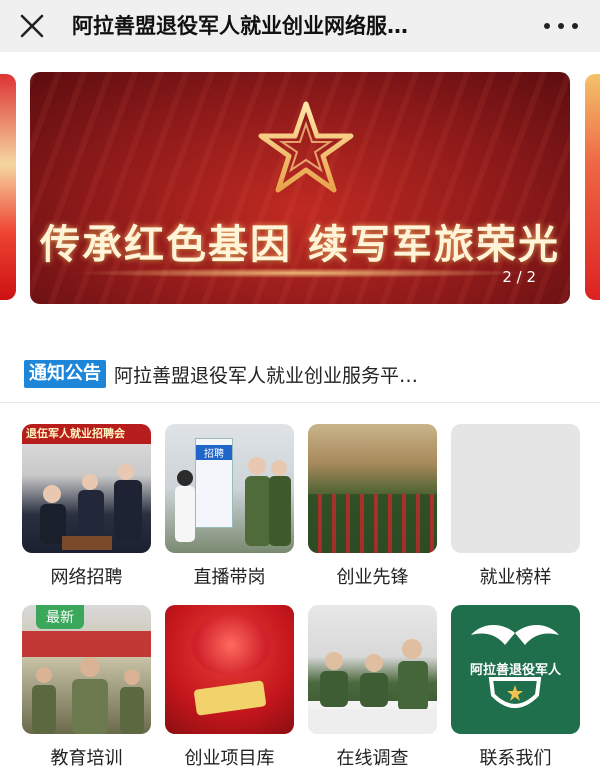 The width and height of the screenshot is (600, 783). I want to click on star-icon, so click(306, 147).